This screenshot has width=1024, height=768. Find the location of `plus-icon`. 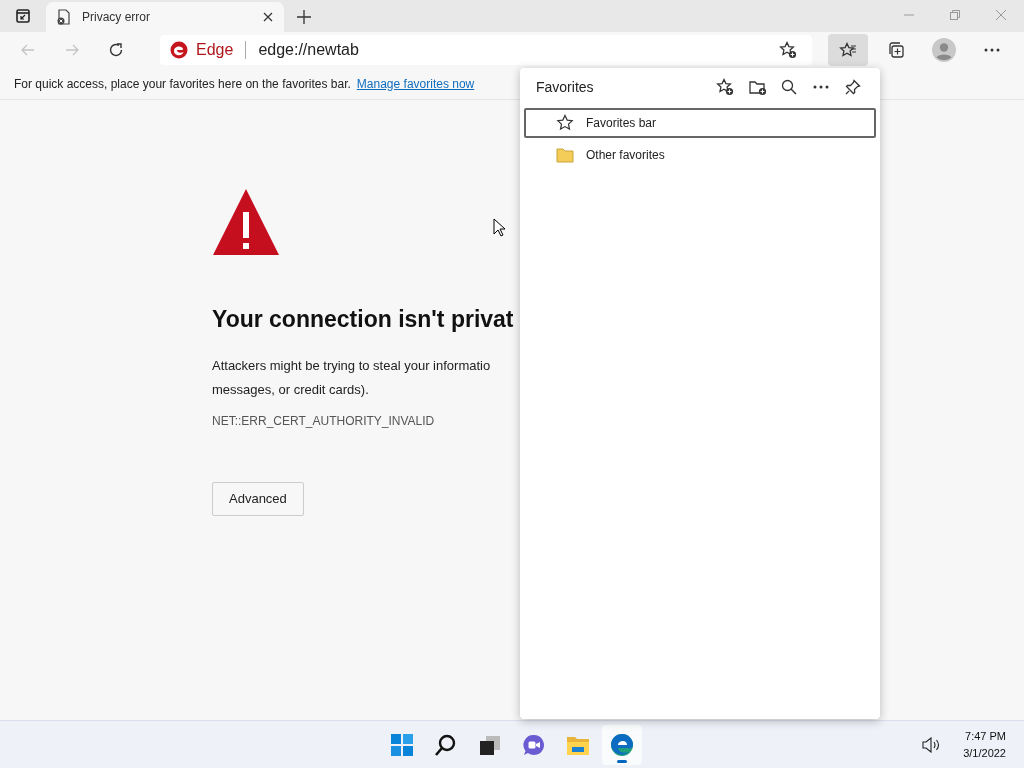

plus-icon is located at coordinates (304, 17).